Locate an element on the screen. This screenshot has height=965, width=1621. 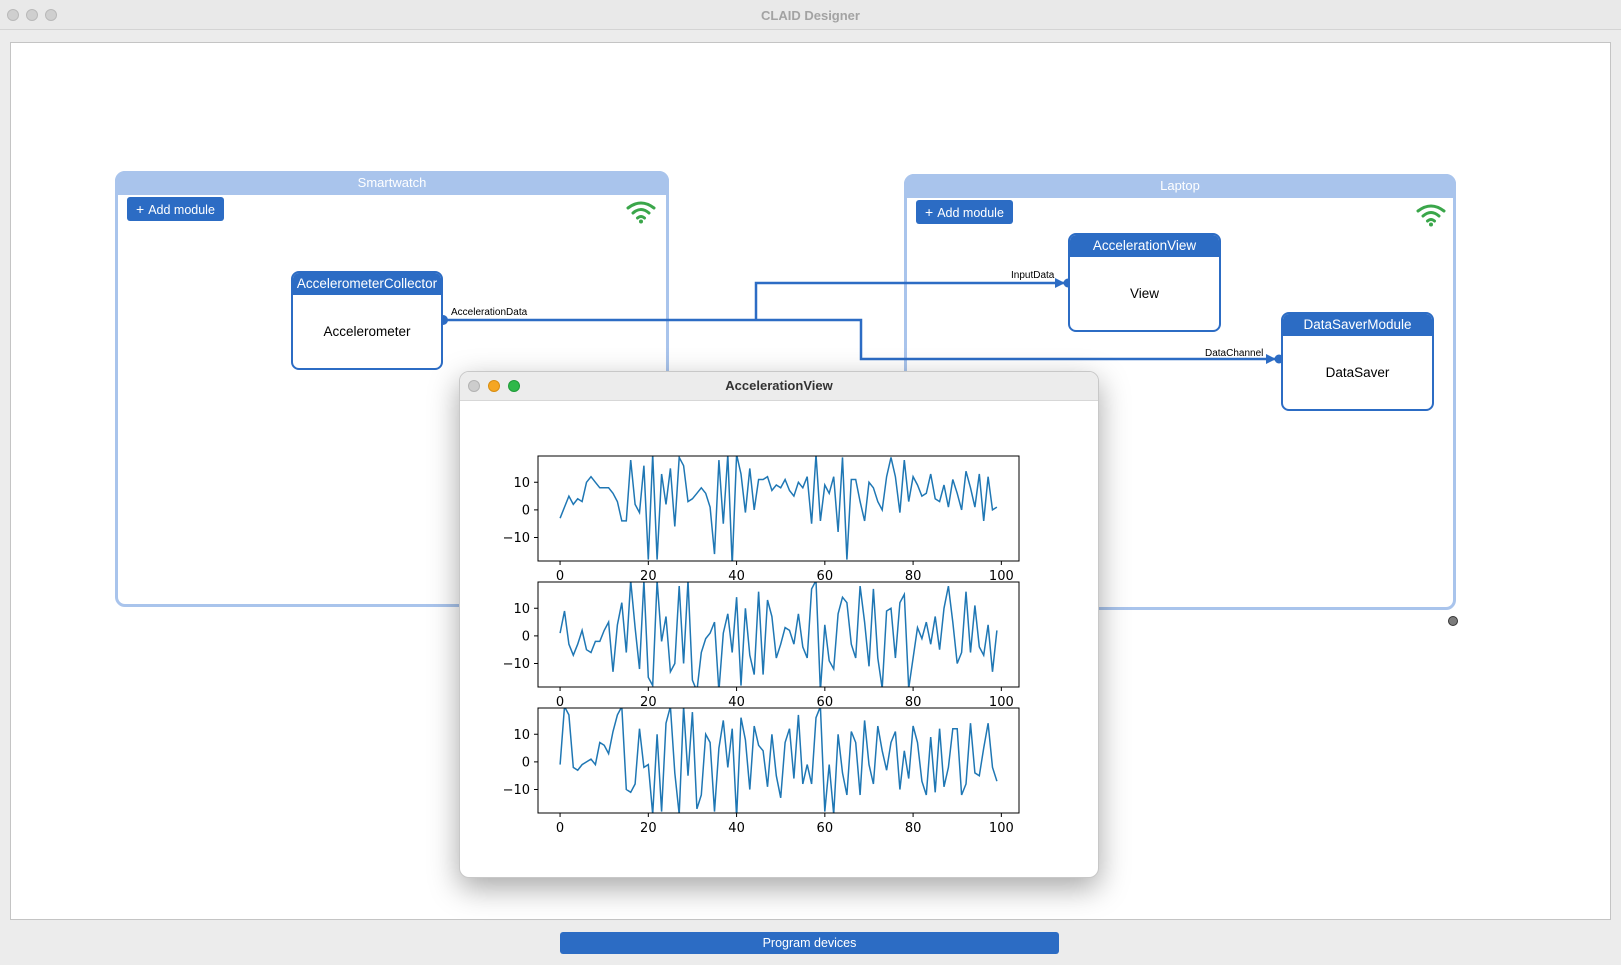
x-tick-label: 20 is located at coordinates (648, 828).